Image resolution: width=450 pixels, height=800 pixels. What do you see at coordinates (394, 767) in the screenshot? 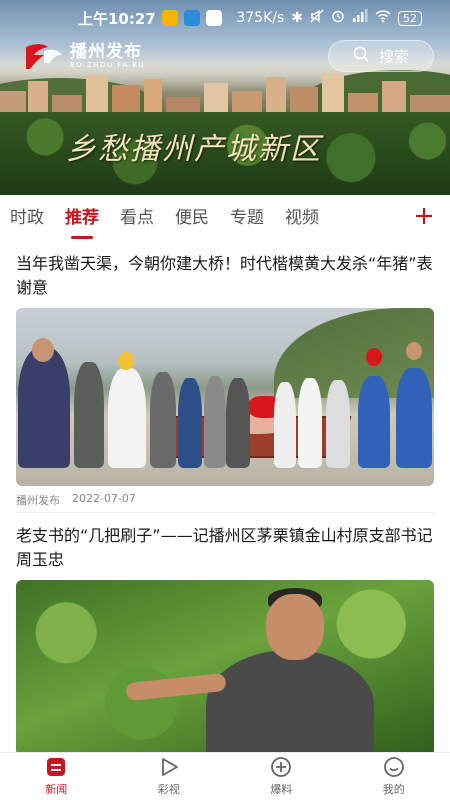
I see `smile-icon` at bounding box center [394, 767].